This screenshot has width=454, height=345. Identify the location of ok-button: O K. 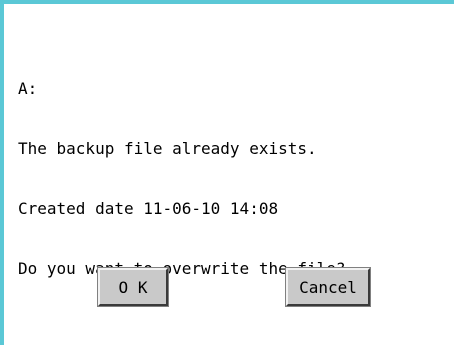
(133, 287).